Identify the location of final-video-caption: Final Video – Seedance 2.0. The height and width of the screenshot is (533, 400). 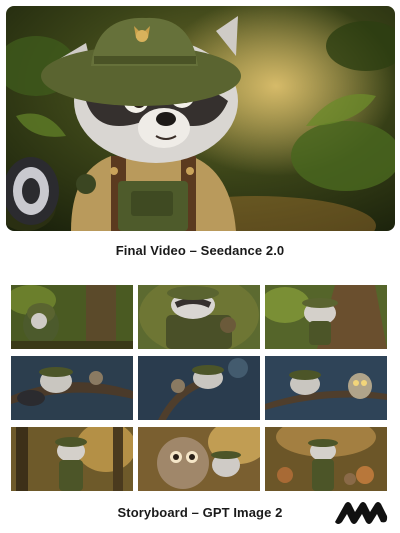
(200, 250).